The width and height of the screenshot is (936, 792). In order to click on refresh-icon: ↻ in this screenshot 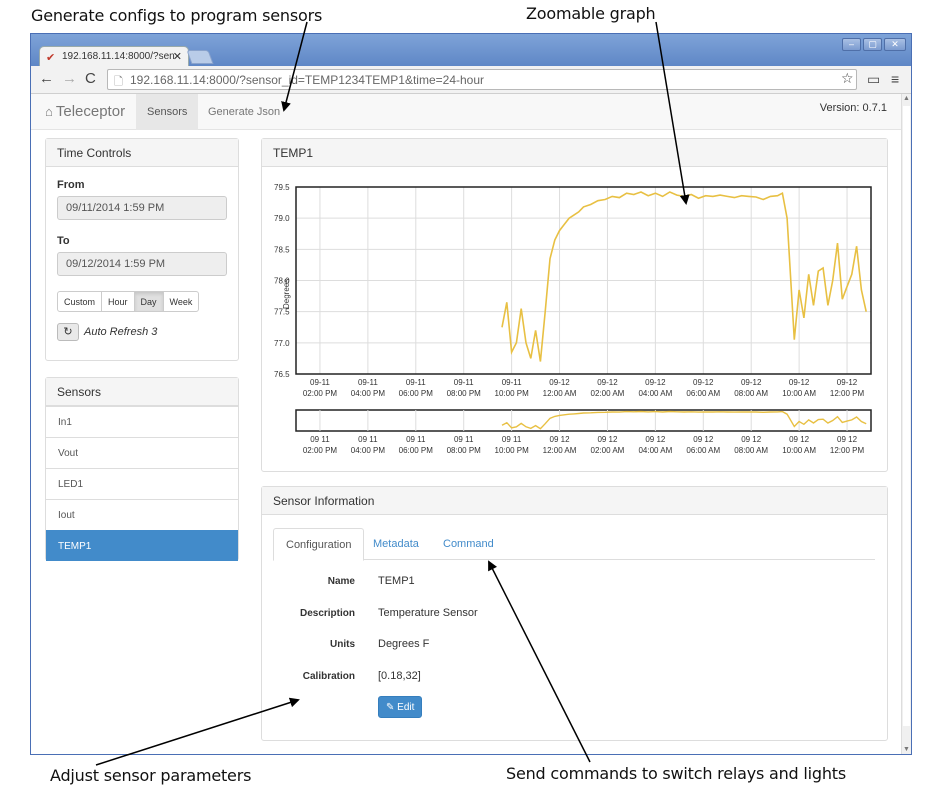, I will do `click(68, 332)`.